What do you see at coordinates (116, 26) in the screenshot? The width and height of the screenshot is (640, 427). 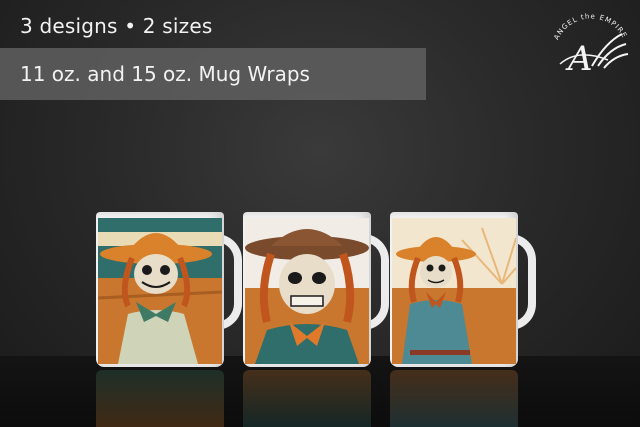 I see `headline: 3 designs • 2 sizes` at bounding box center [116, 26].